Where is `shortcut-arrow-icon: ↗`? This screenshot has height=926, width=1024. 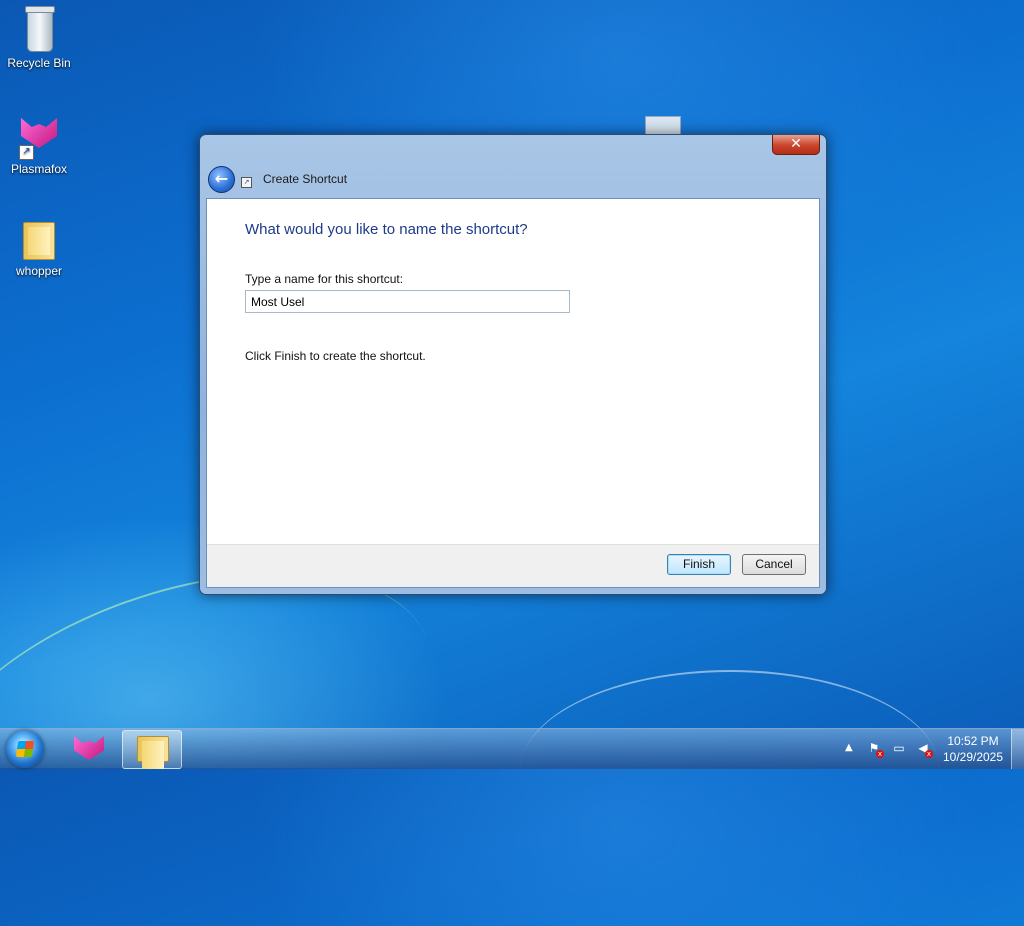 shortcut-arrow-icon: ↗ is located at coordinates (26, 152).